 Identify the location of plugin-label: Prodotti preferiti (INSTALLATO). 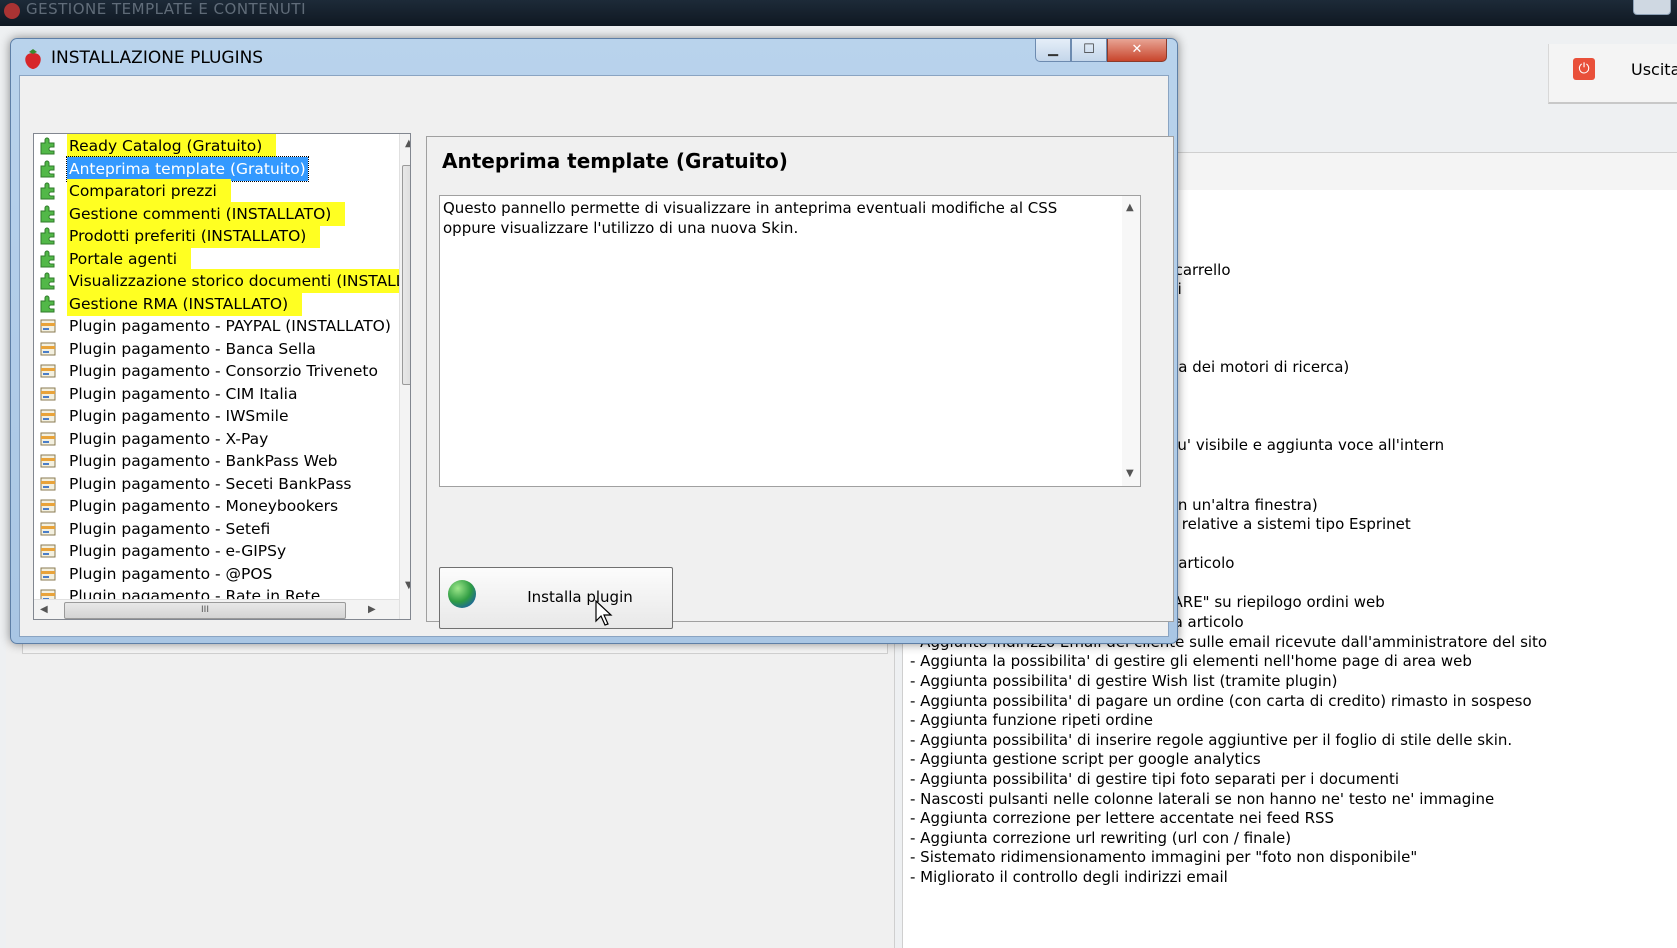
(194, 236).